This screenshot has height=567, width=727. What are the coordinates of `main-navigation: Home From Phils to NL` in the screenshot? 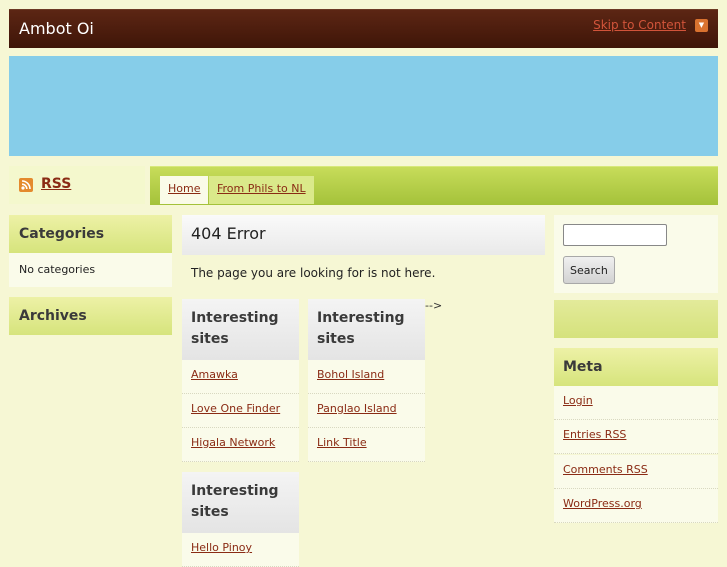 It's located at (434, 185).